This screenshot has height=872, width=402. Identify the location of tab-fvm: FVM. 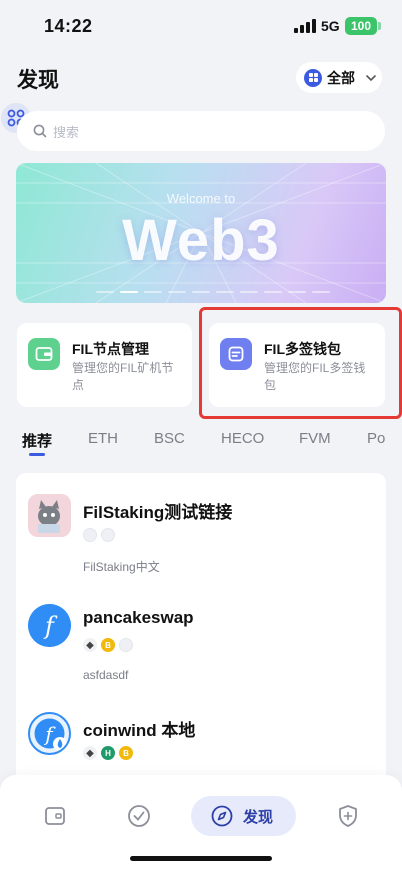
(315, 438).